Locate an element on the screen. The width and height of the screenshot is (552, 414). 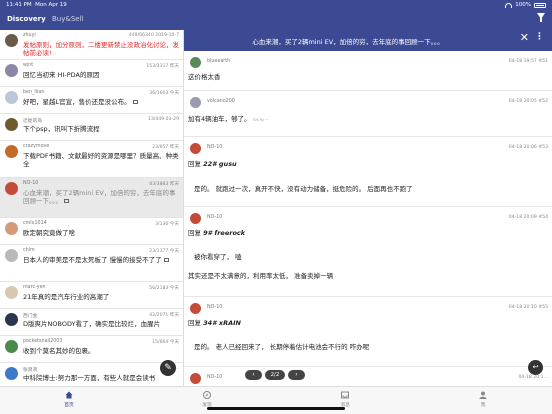
thread-meta: 13/449 03-29 is located at coordinates (163, 119).